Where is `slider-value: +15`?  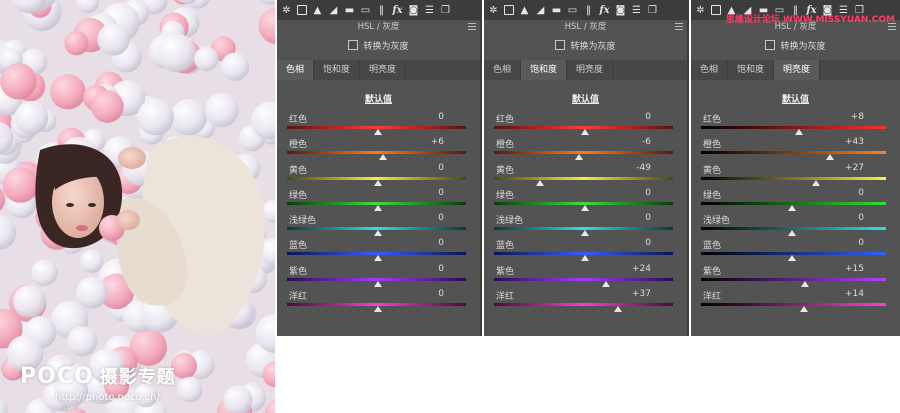 slider-value: +15 is located at coordinates (854, 269).